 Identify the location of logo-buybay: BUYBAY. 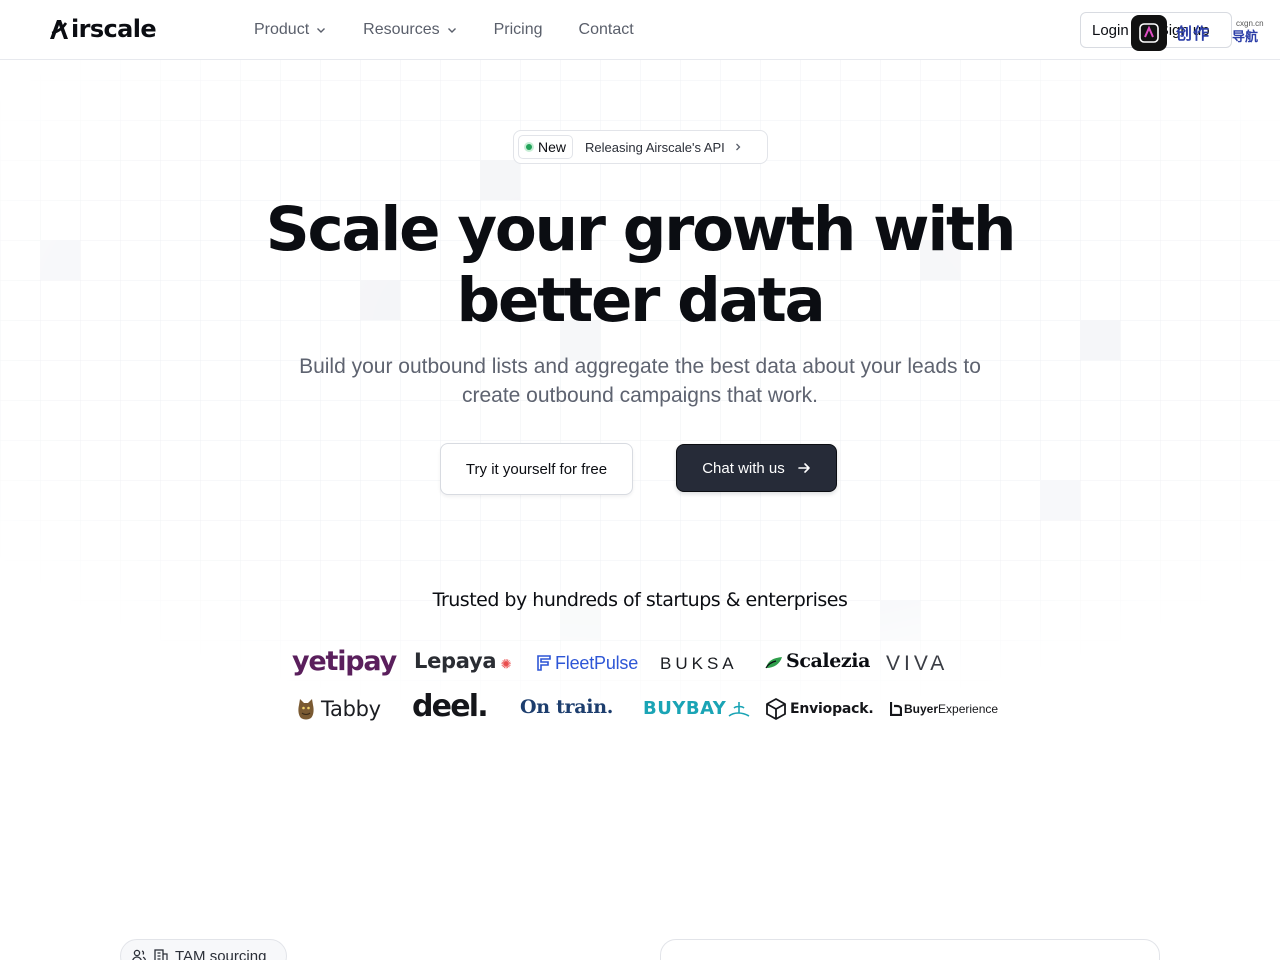
(696, 709).